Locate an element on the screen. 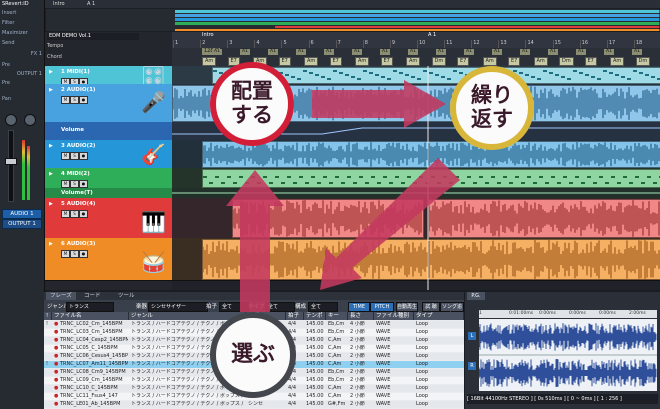 The height and width of the screenshot is (409, 660). ruler-bar-number: 17 is located at coordinates (610, 44).